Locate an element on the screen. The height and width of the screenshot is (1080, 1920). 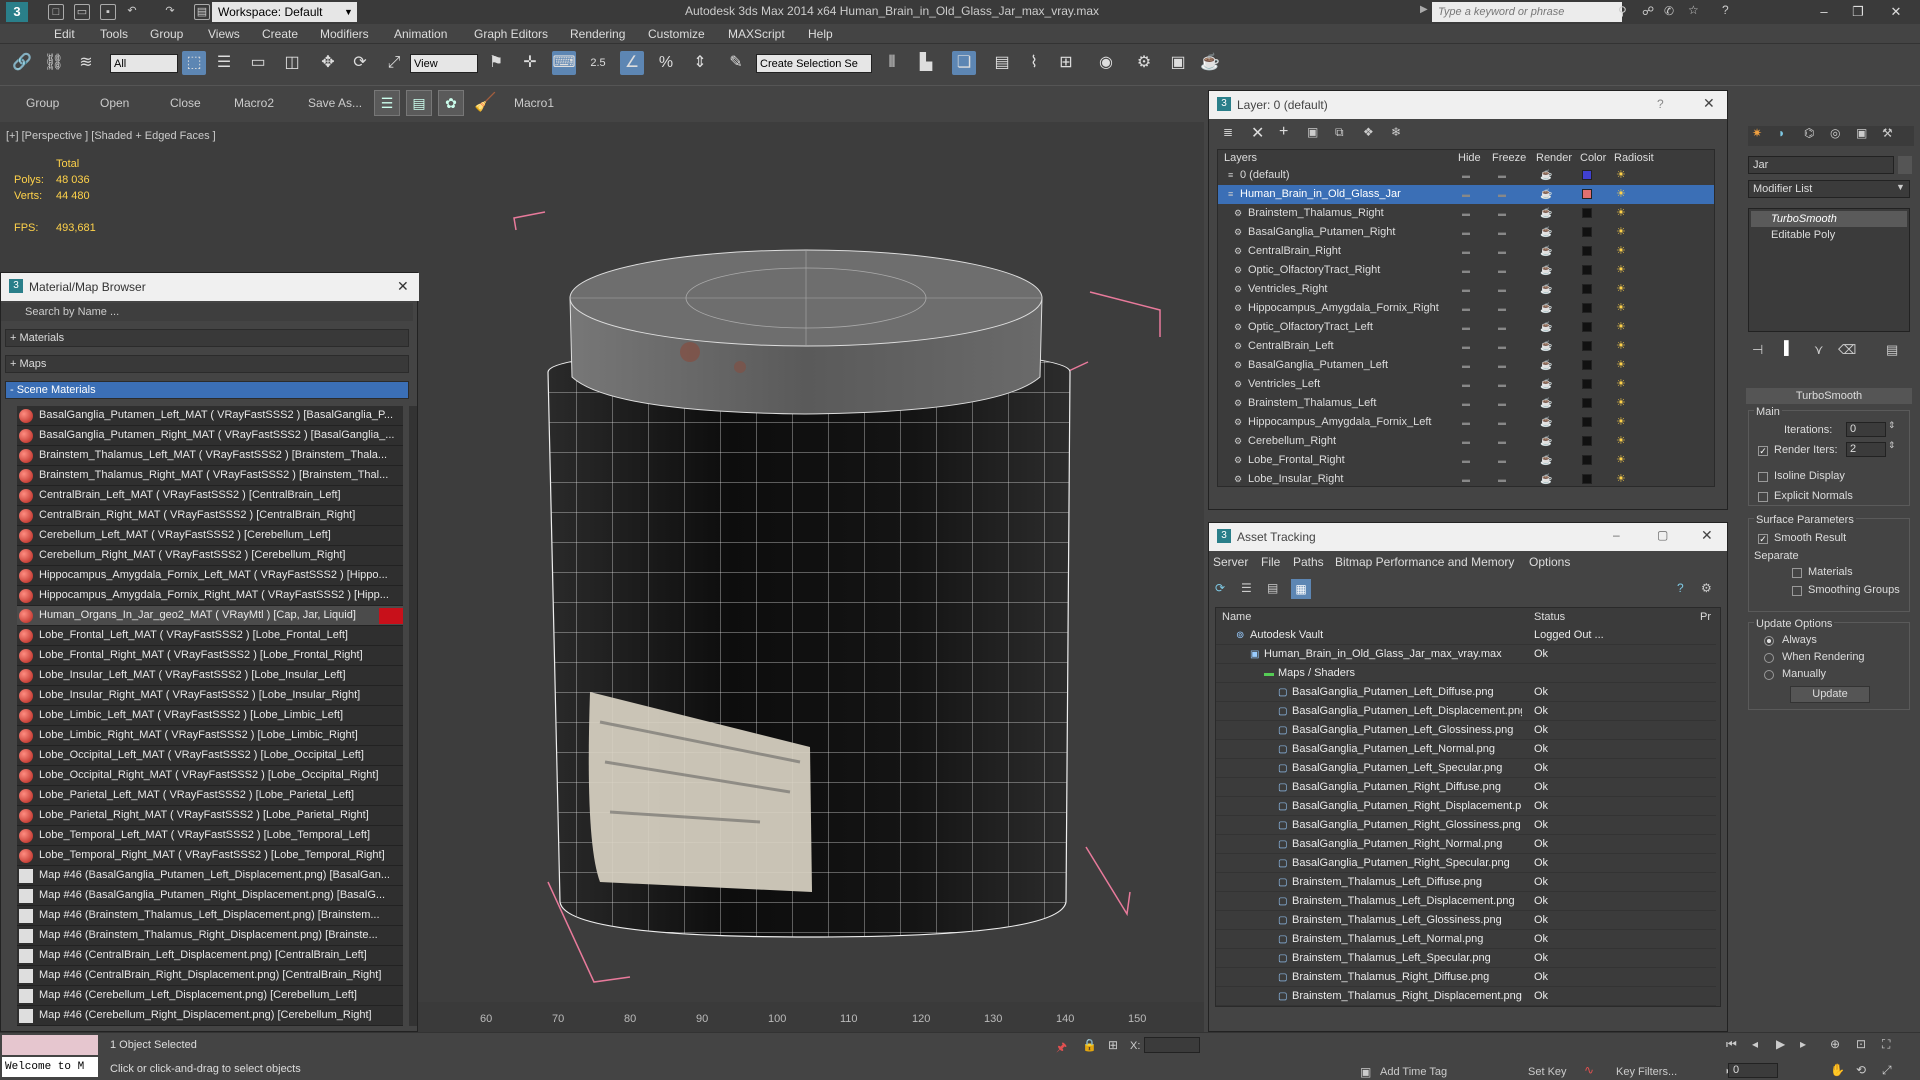
layer-row: CentralBrain_Right ⚙ ▬ ▬ ☕ ☀ is located at coordinates (1466, 251).